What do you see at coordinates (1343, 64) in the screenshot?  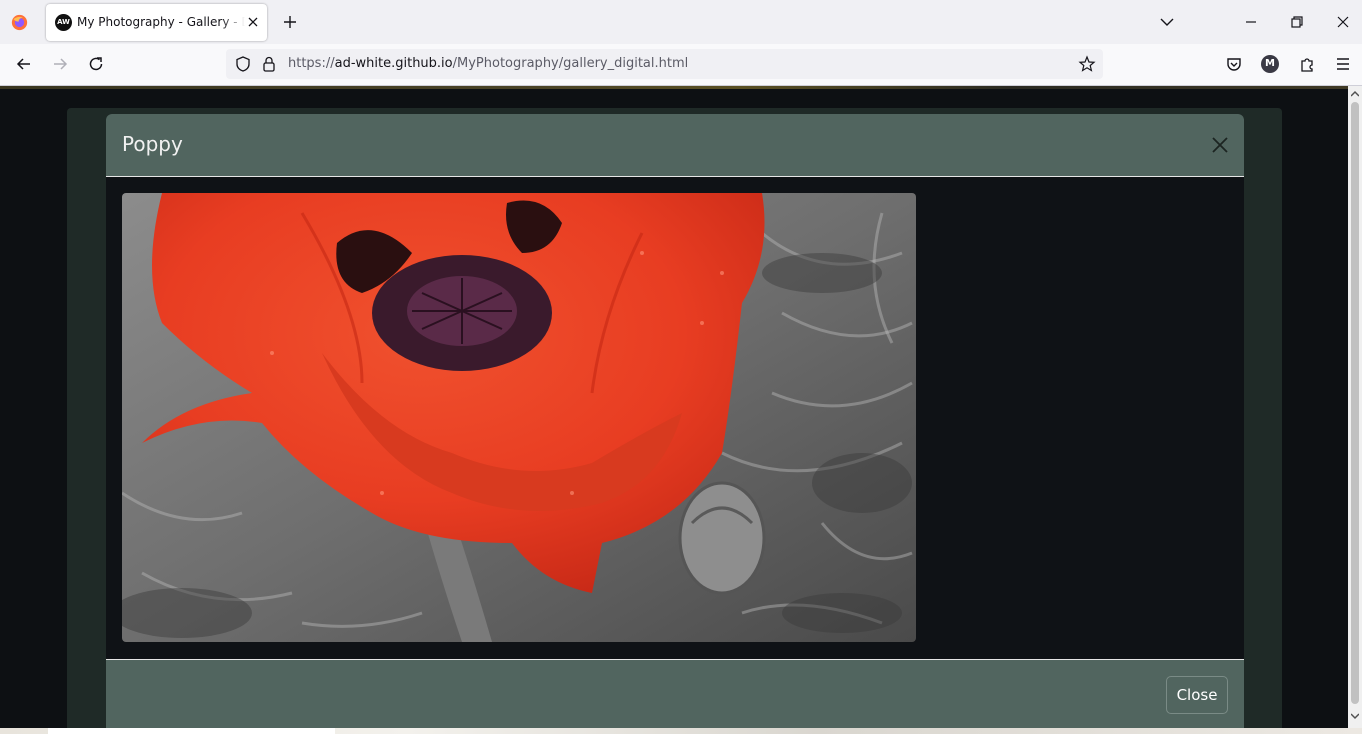 I see `menu-icon` at bounding box center [1343, 64].